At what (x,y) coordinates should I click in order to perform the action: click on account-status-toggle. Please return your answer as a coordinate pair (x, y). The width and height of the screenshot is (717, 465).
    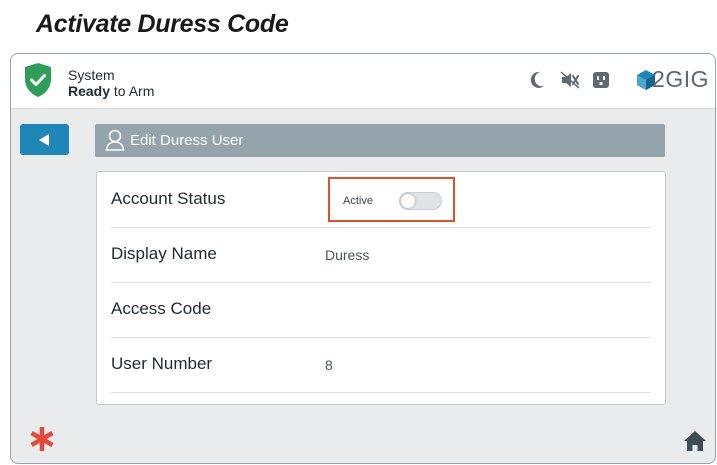
    Looking at the image, I should click on (420, 201).